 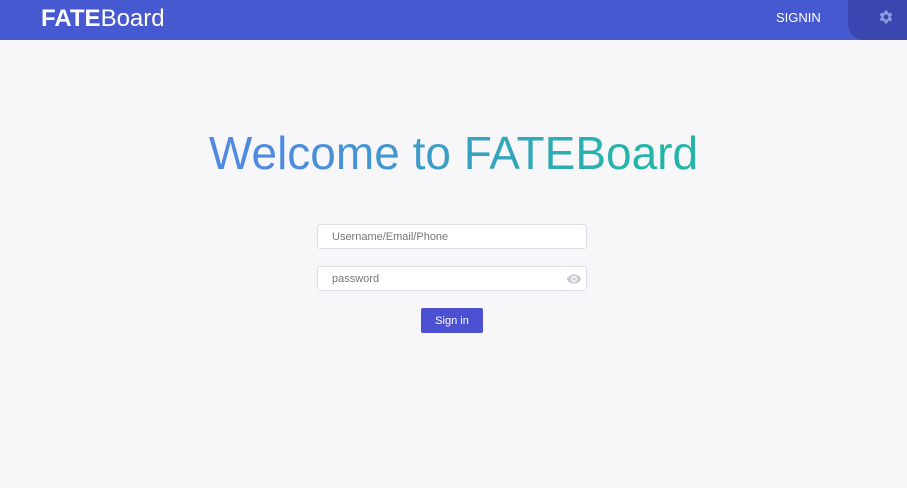 I want to click on eye-icon, so click(x=574, y=279).